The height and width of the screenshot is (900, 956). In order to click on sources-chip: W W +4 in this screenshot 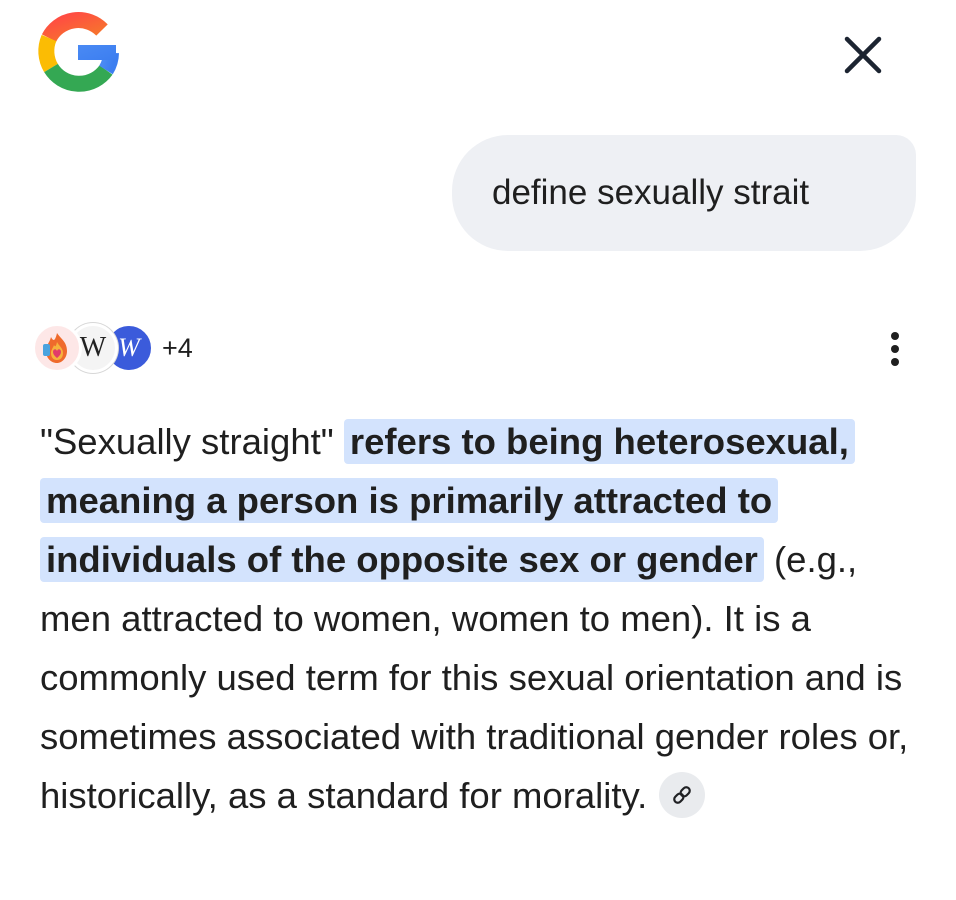, I will do `click(112, 348)`.